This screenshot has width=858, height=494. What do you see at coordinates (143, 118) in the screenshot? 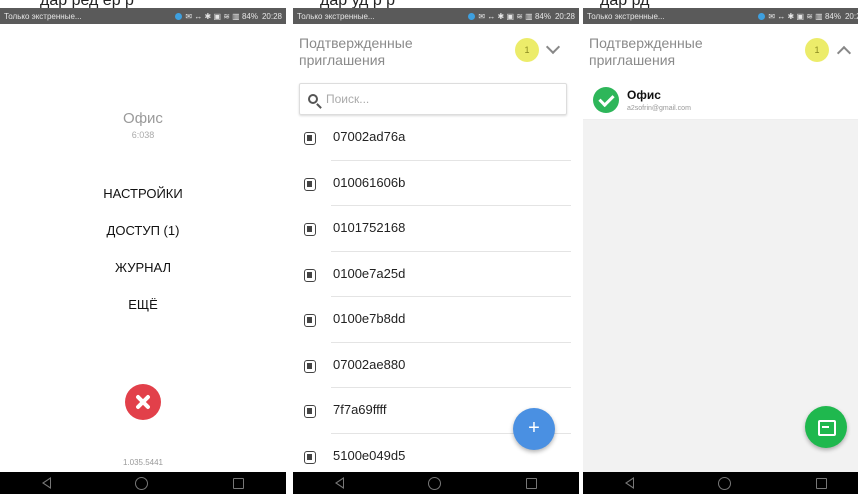
I see `office-title: Офис` at bounding box center [143, 118].